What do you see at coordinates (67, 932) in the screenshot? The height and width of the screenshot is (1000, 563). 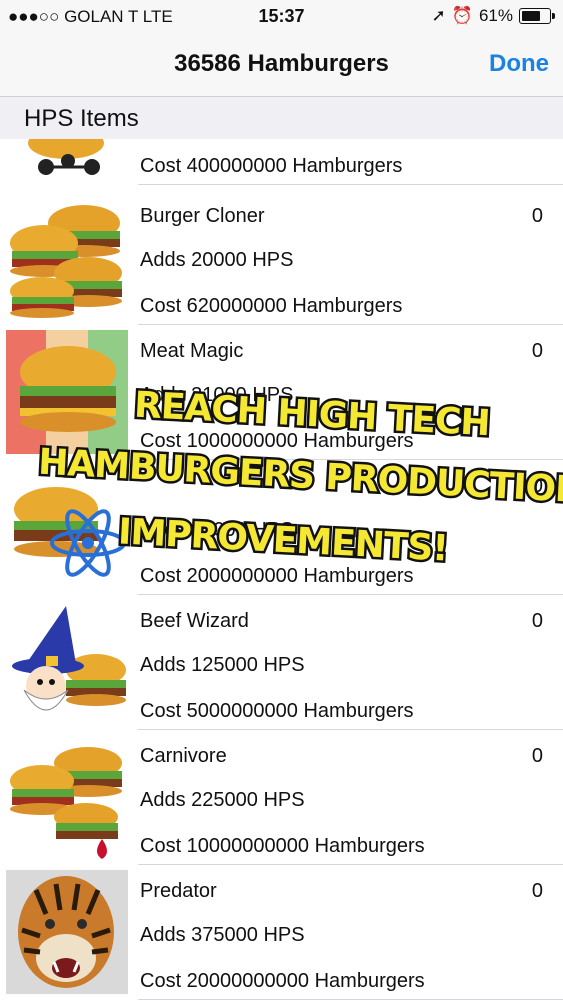 I see `tiger-icon` at bounding box center [67, 932].